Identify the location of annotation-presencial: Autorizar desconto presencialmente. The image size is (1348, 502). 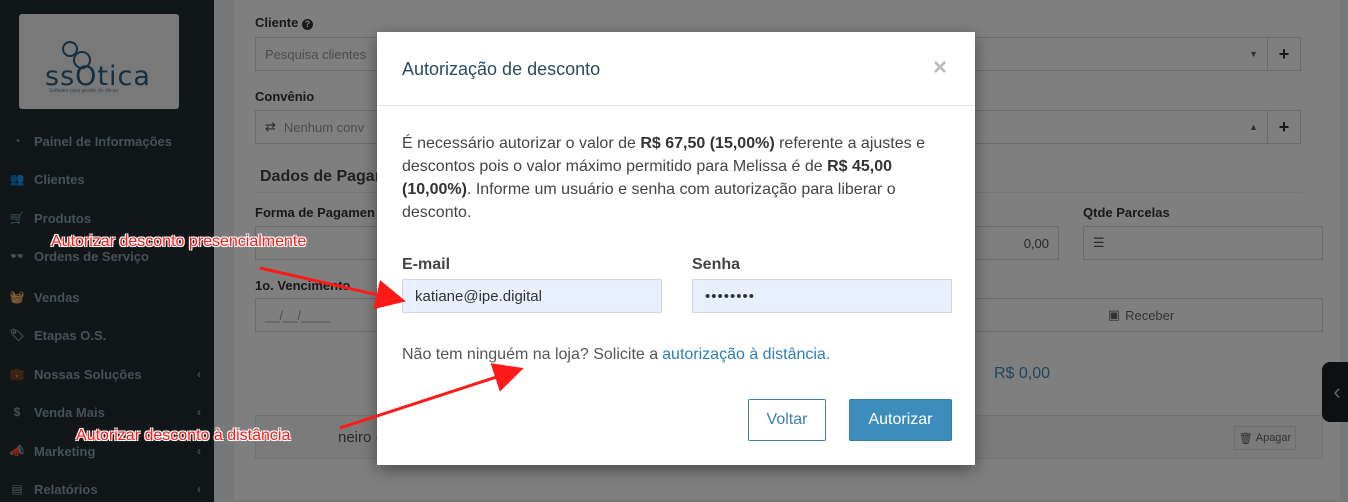
(179, 241).